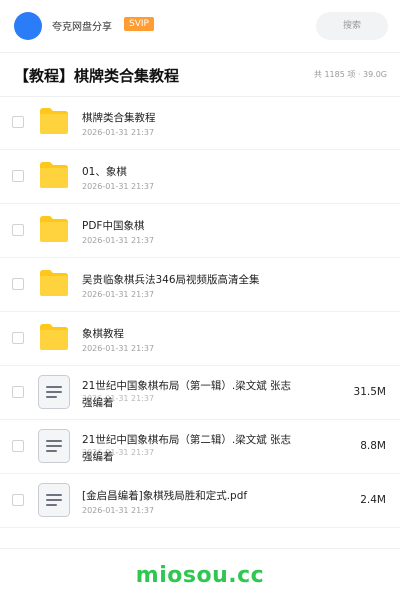  I want to click on item-name: 吴贵临象棋兵法346局视频版高清全集, so click(171, 280).